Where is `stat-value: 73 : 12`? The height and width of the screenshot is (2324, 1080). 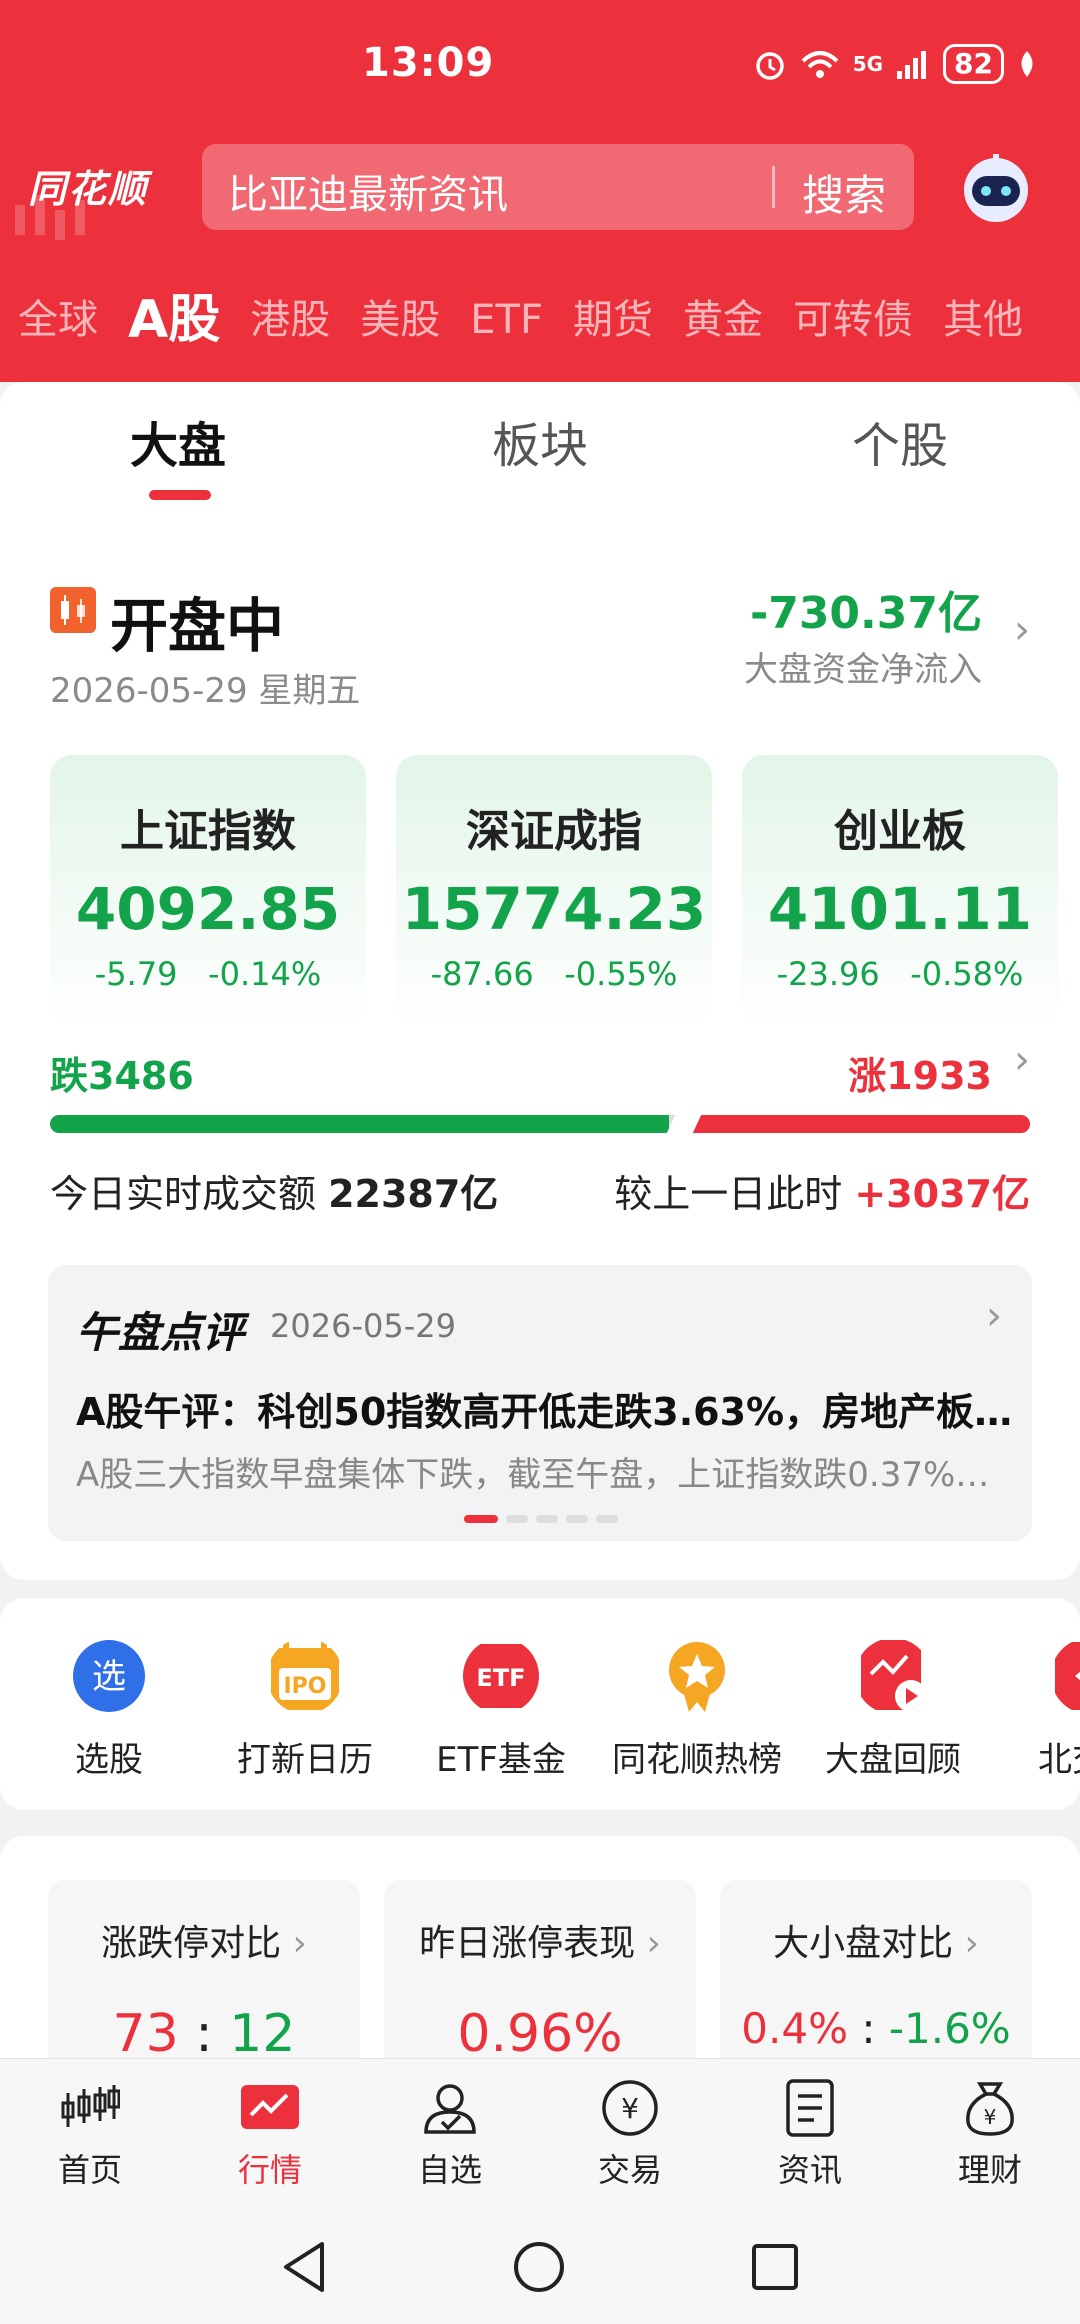
stat-value: 73 : 12 is located at coordinates (204, 2034).